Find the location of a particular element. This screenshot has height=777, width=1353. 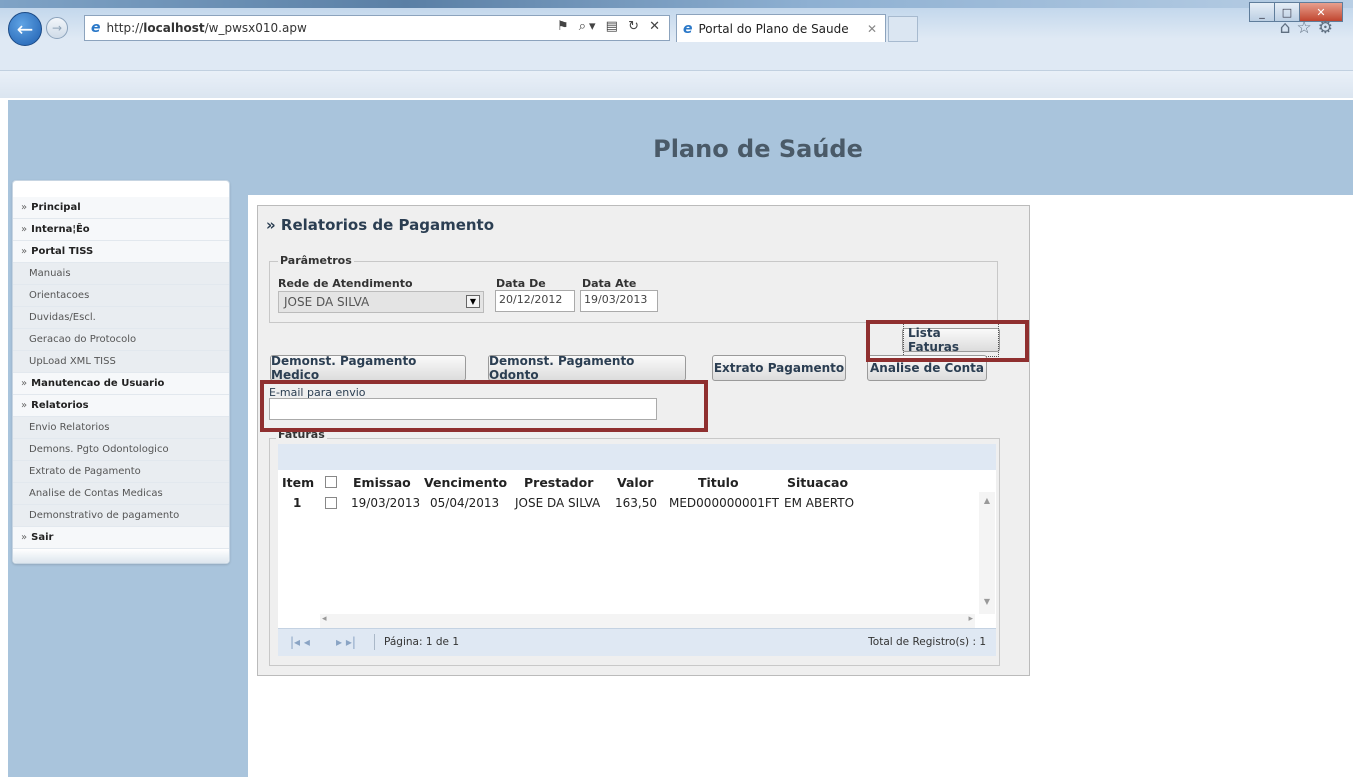

sidebar-item-orientacoes: Orientacoes is located at coordinates (121, 296).